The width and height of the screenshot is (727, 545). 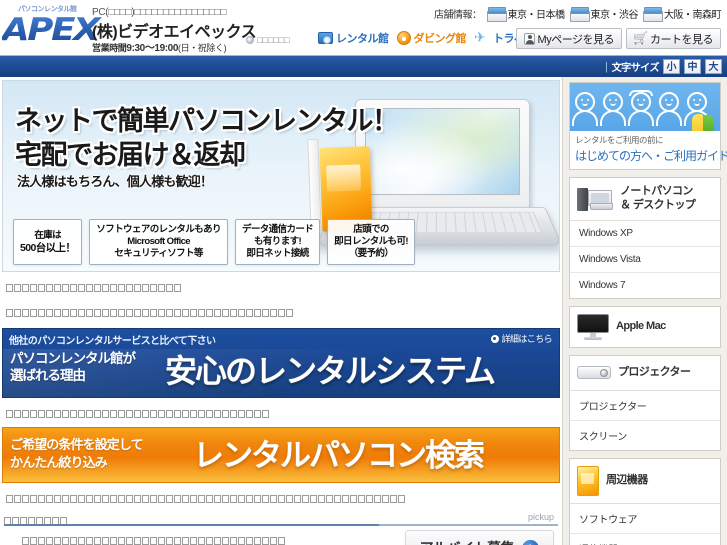 What do you see at coordinates (536, 15) in the screenshot?
I see `shop-label: 東京・日本橋` at bounding box center [536, 15].